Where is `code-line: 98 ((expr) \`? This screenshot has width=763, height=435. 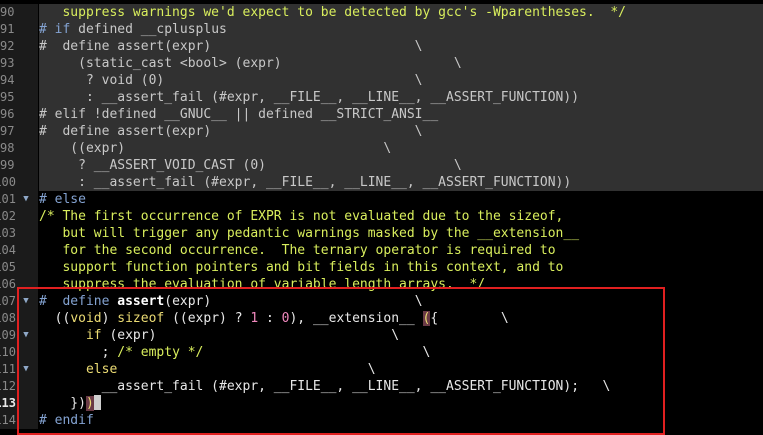
code-line: 98 ((expr) \ is located at coordinates (381, 148).